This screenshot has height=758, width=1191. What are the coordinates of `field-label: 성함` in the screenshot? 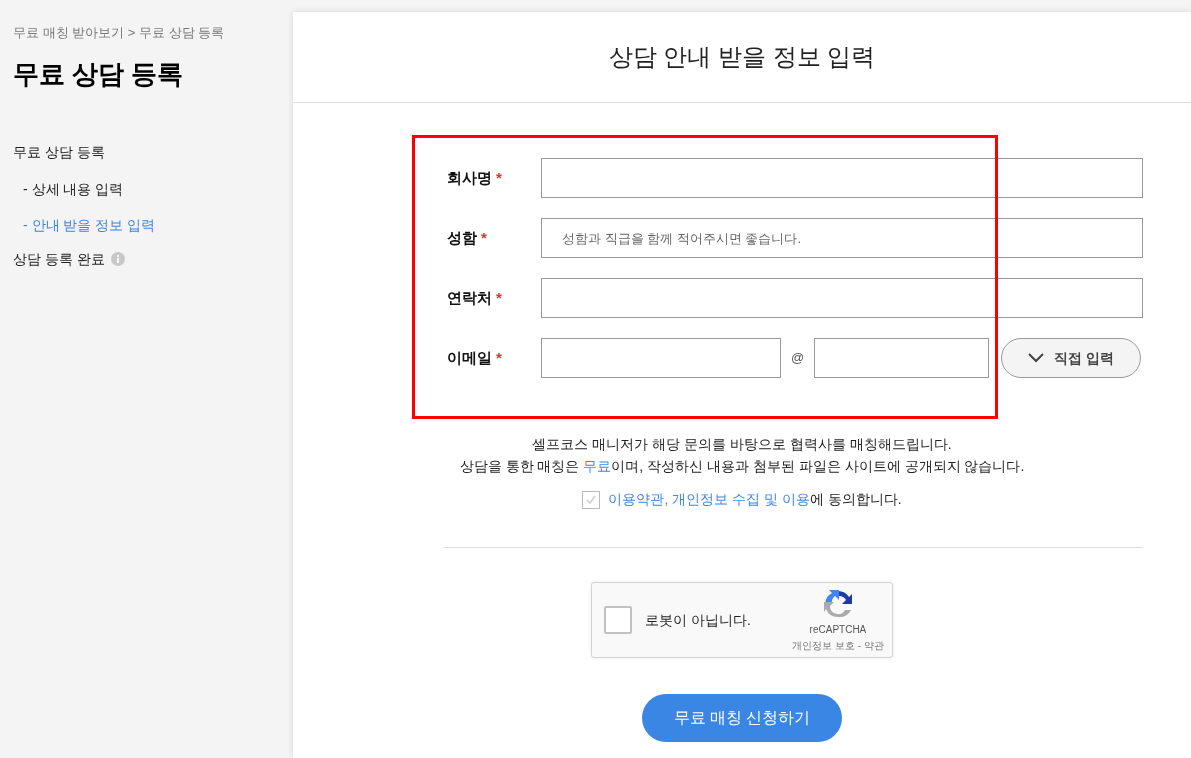 It's located at (462, 237).